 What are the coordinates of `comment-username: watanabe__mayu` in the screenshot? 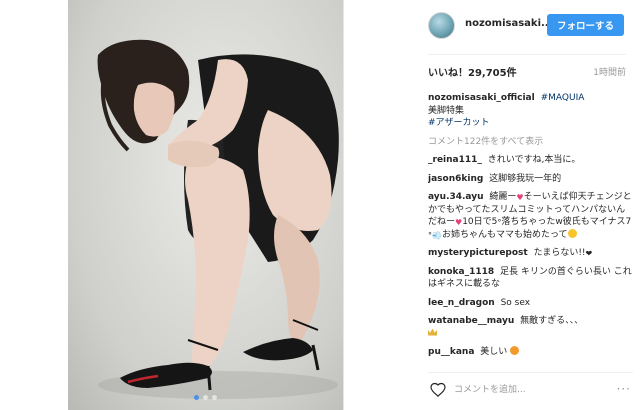 It's located at (471, 321).